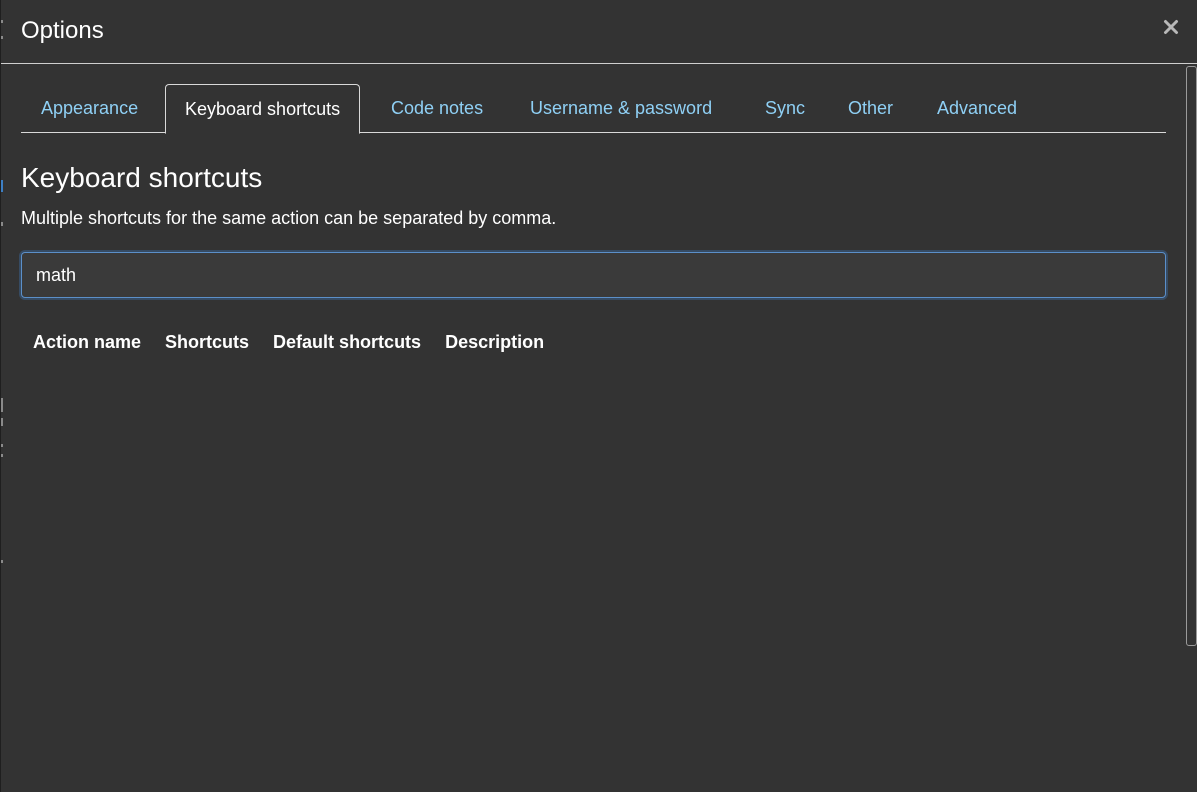 Image resolution: width=1197 pixels, height=792 pixels. What do you see at coordinates (142, 177) in the screenshot?
I see `section-title: Keyboard shortcuts` at bounding box center [142, 177].